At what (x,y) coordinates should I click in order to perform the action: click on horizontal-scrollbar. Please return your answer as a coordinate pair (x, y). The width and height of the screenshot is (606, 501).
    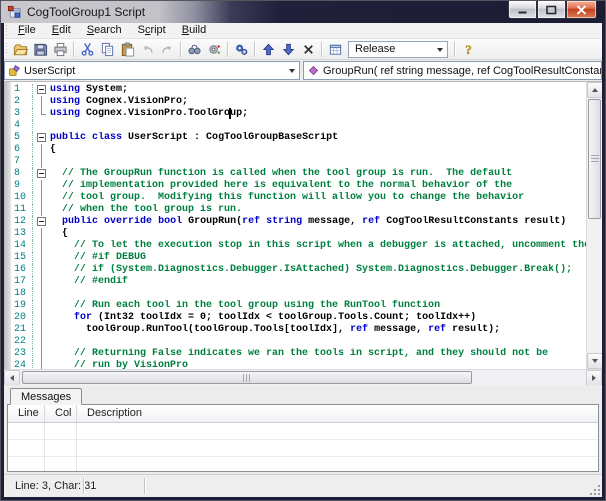
    Looking at the image, I should click on (303, 377).